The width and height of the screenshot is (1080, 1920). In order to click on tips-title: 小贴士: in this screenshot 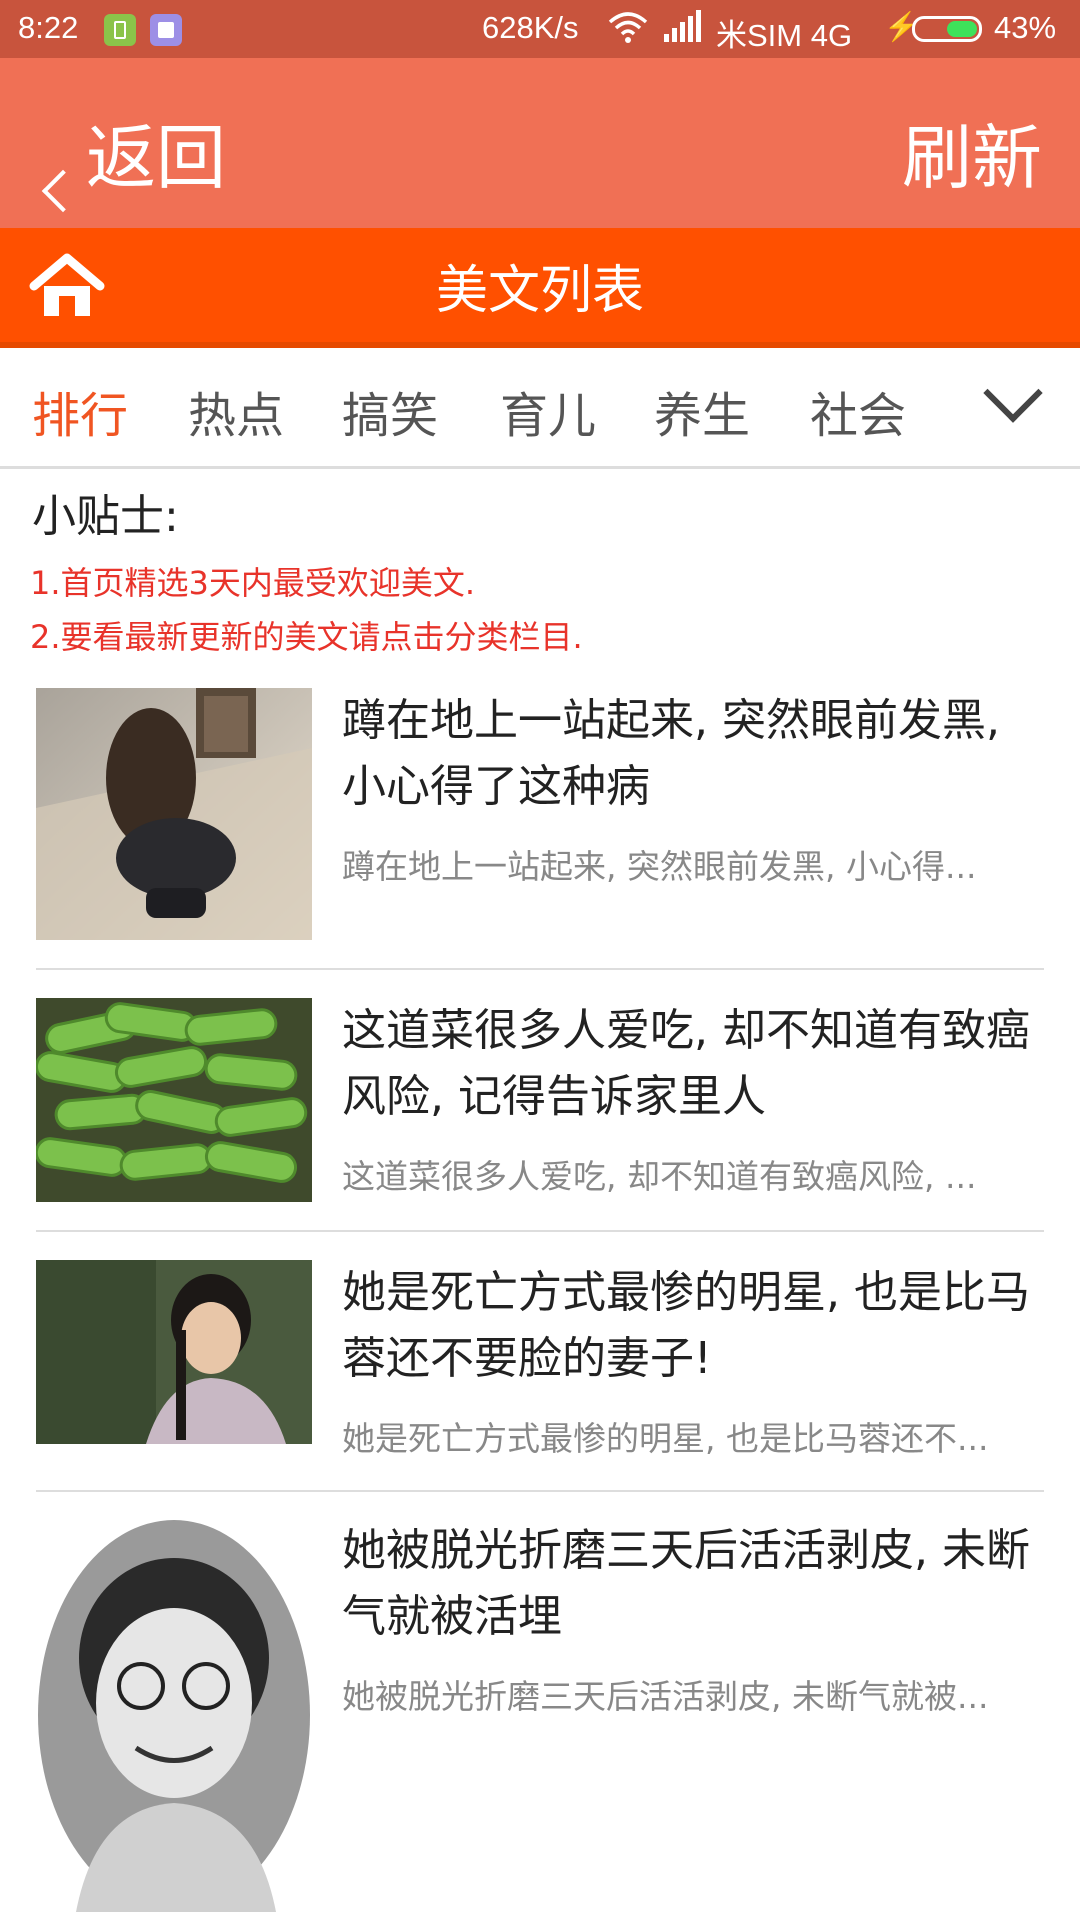, I will do `click(105, 516)`.